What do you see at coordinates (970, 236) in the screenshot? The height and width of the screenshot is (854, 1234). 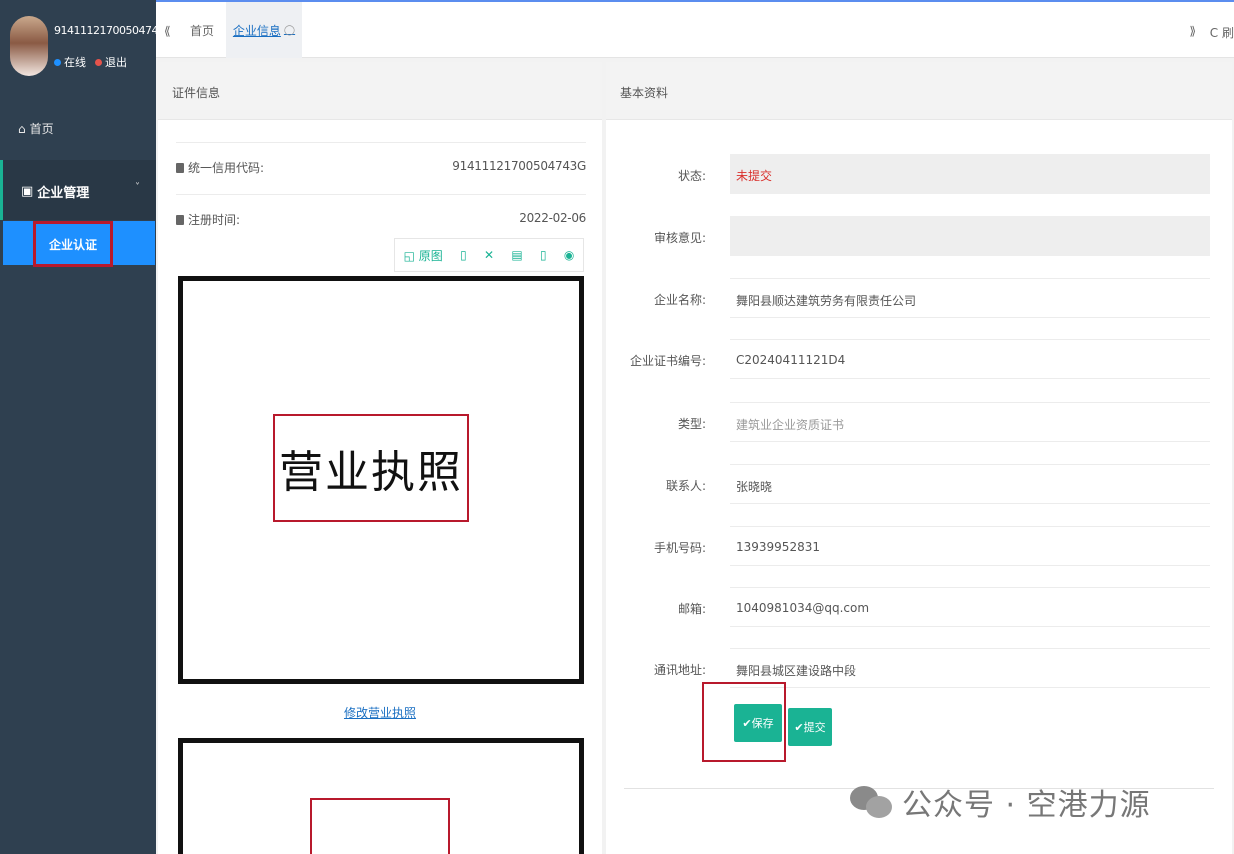 I see `review-opinion-field` at bounding box center [970, 236].